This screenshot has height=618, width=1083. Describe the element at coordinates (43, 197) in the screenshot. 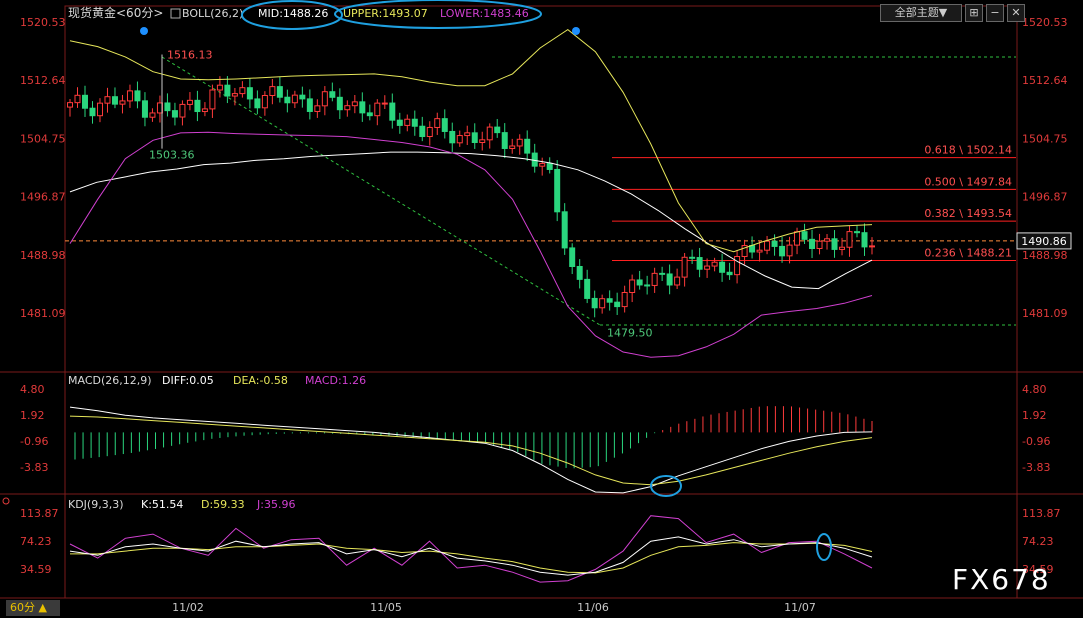

I see `price-tick-left: 1496.87` at that location.